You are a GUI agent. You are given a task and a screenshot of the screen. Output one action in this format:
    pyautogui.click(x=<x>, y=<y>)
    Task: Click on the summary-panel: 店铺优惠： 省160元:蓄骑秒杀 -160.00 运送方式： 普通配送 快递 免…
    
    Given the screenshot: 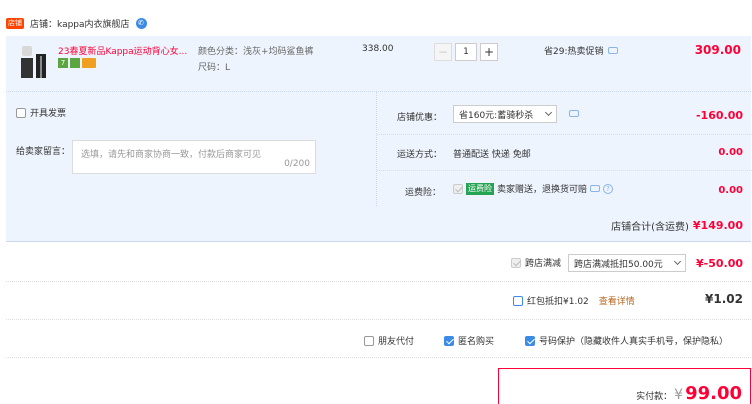 What is the action you would take?
    pyautogui.click(x=564, y=149)
    